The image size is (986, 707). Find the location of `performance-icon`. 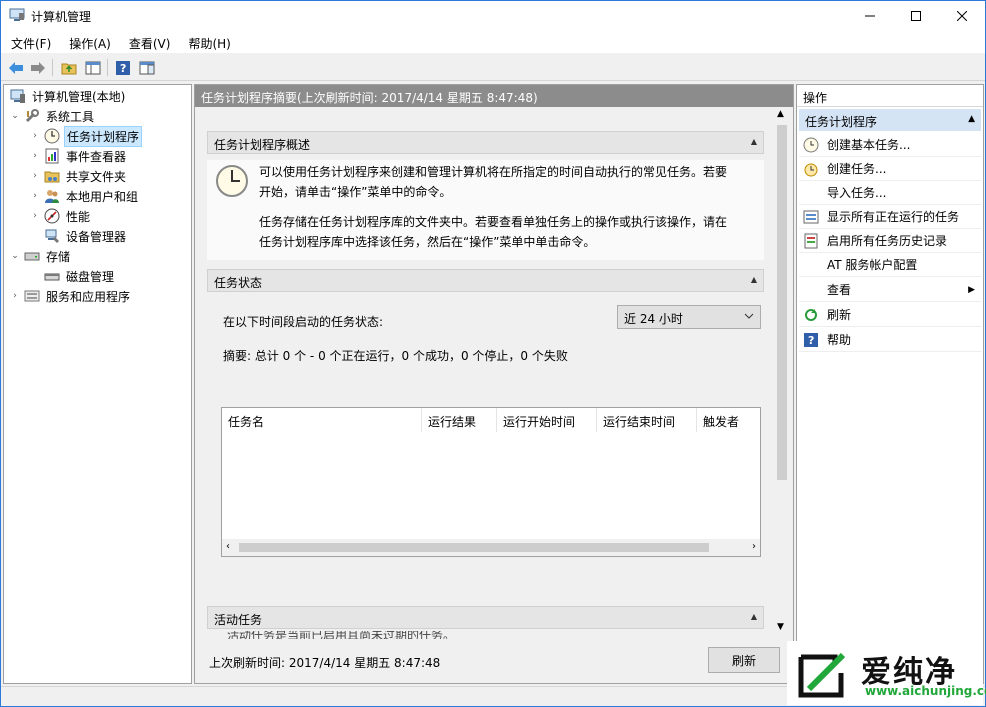

performance-icon is located at coordinates (52, 216).